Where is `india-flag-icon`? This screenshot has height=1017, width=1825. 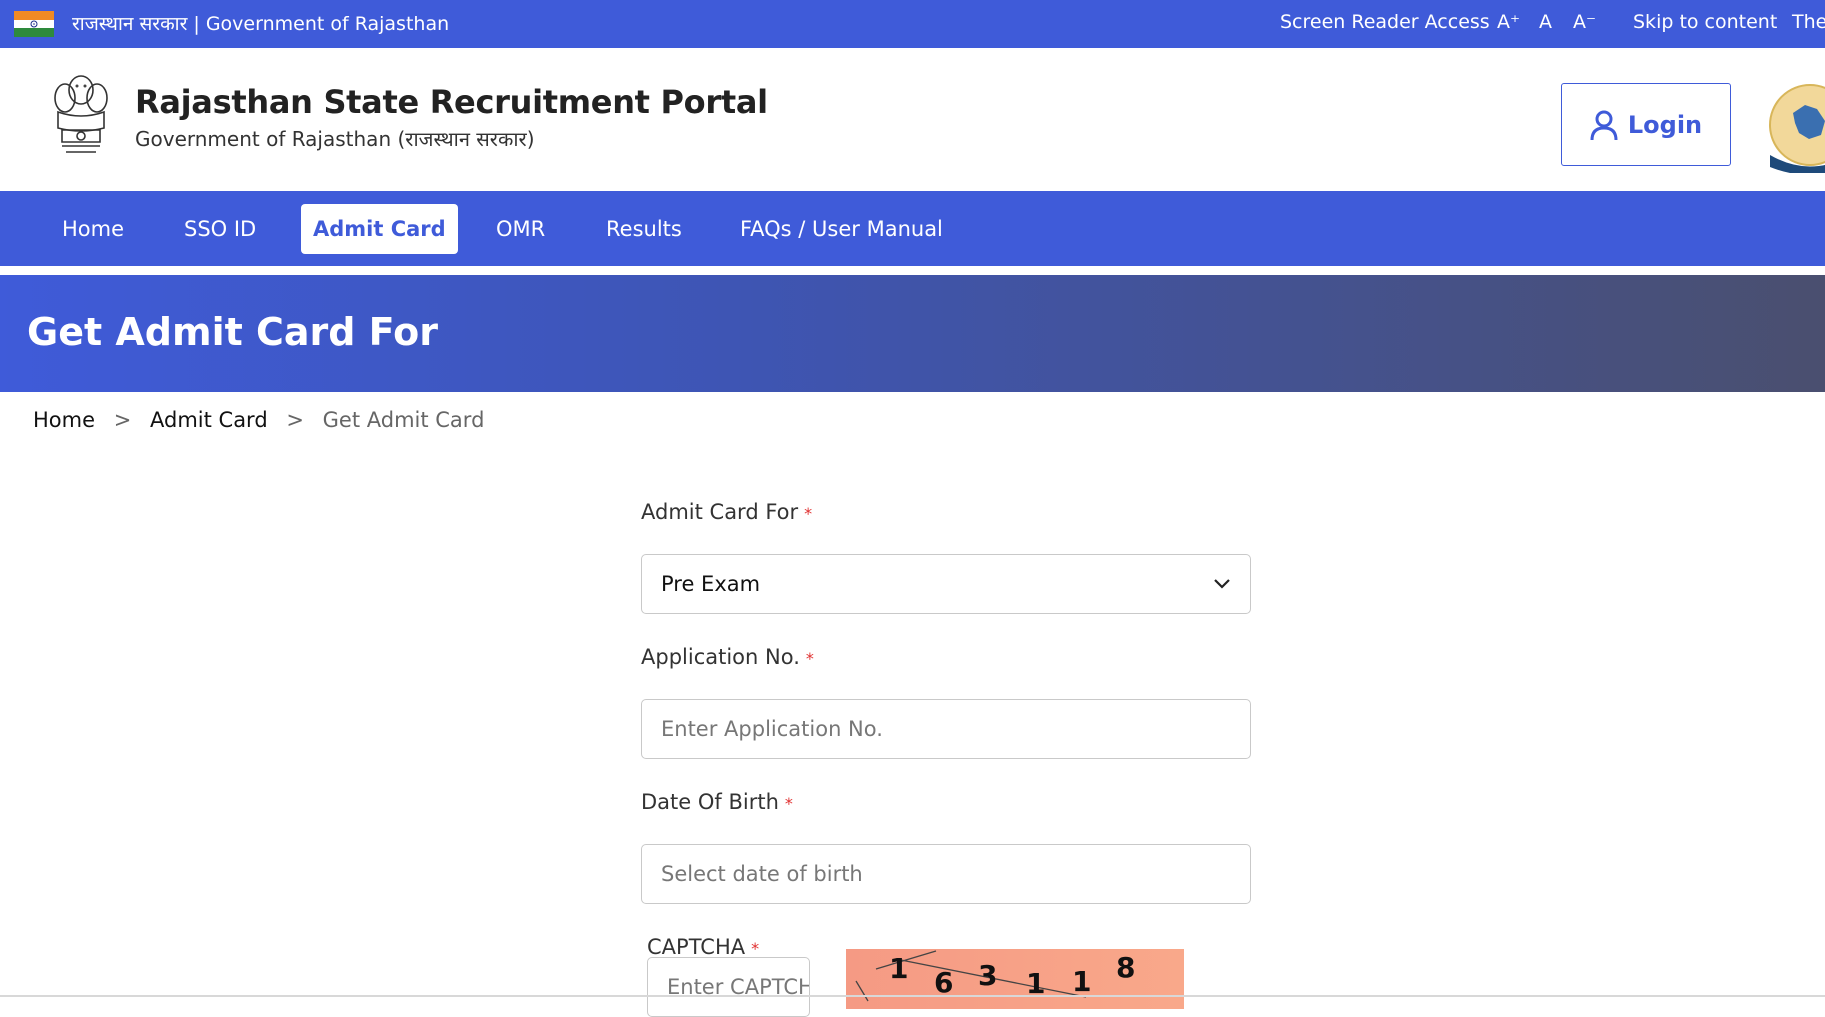 india-flag-icon is located at coordinates (34, 24).